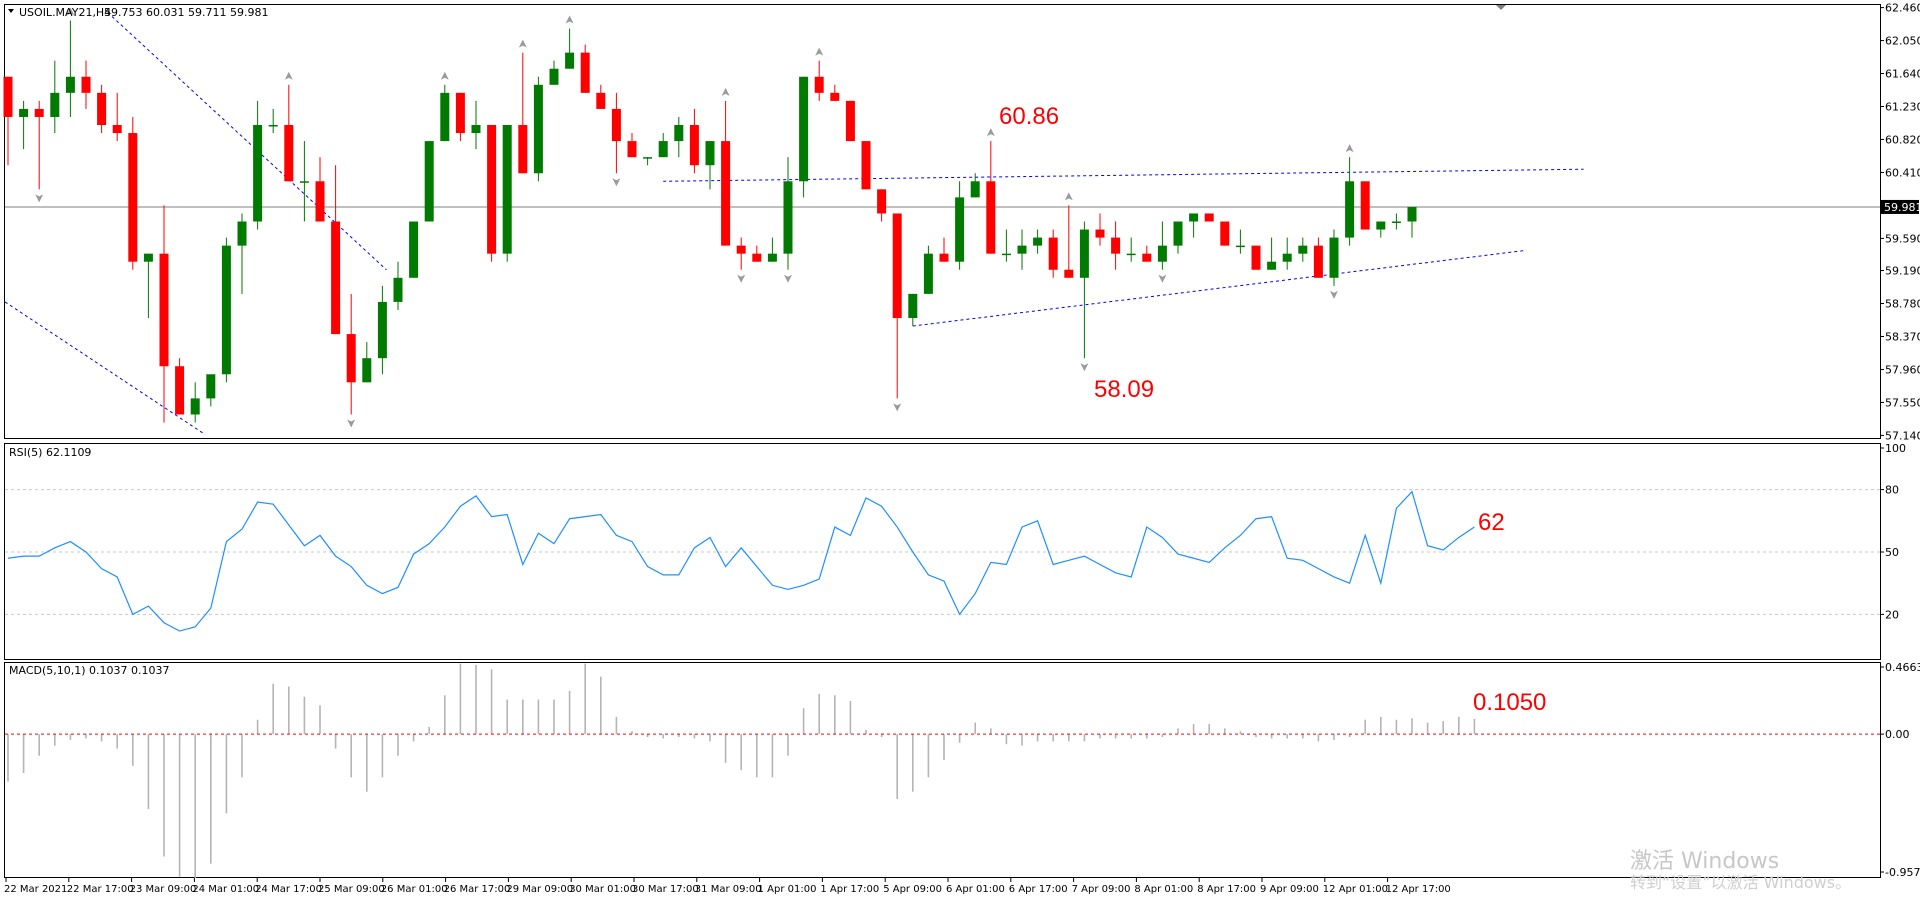  Describe the element at coordinates (1902, 435) in the screenshot. I see `price-tick-label: 57.140` at that location.